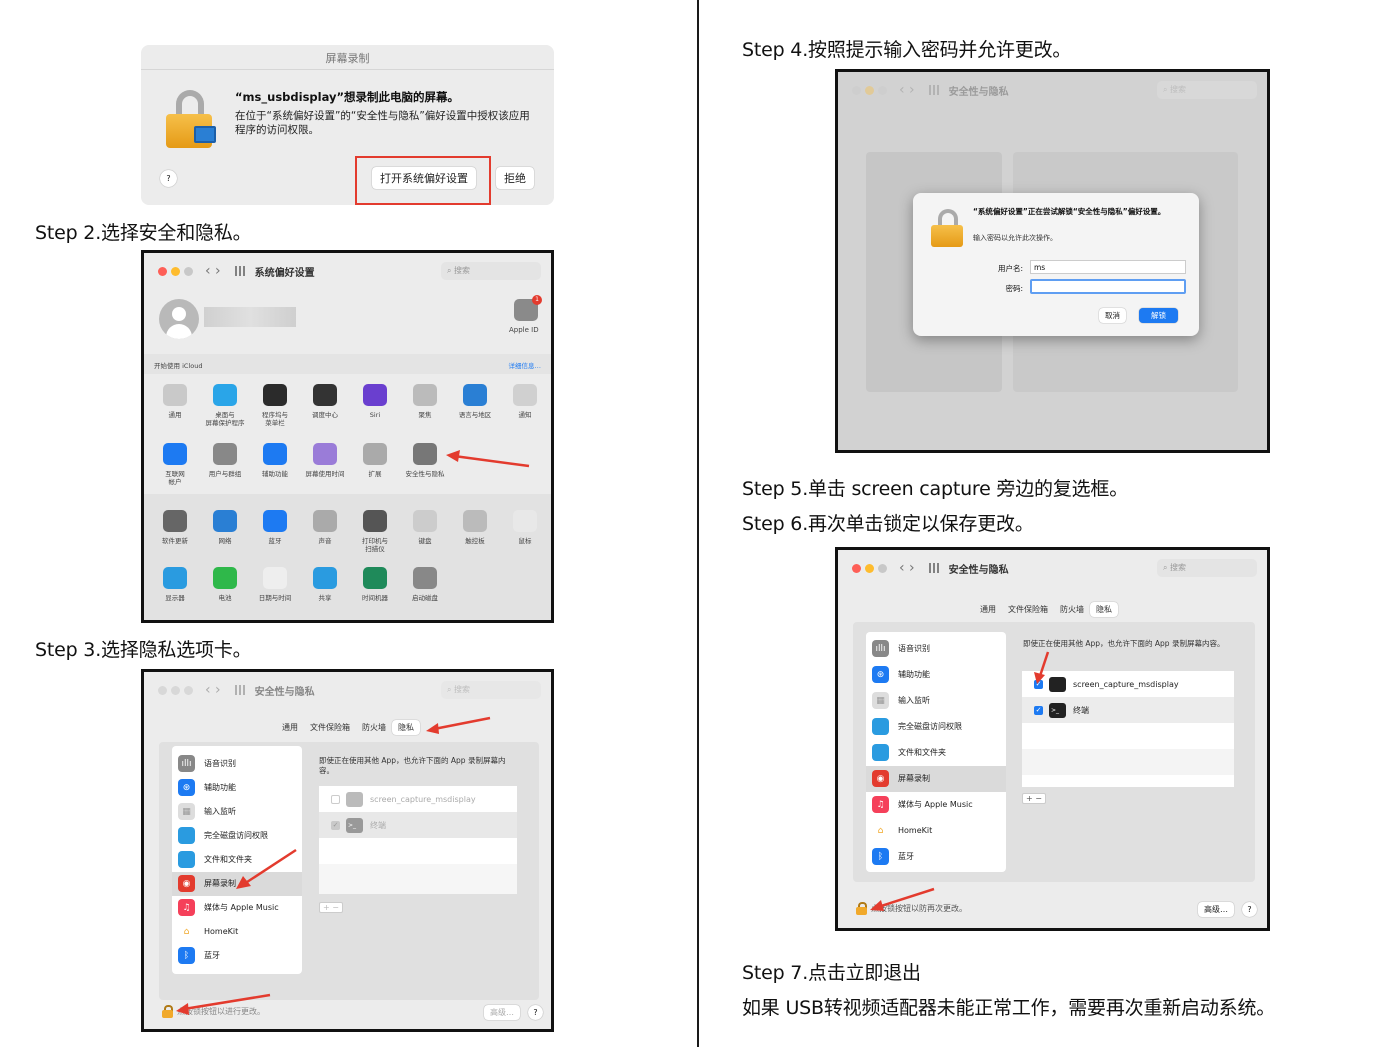  I want to click on pref-item: 键盘, so click(425, 527).